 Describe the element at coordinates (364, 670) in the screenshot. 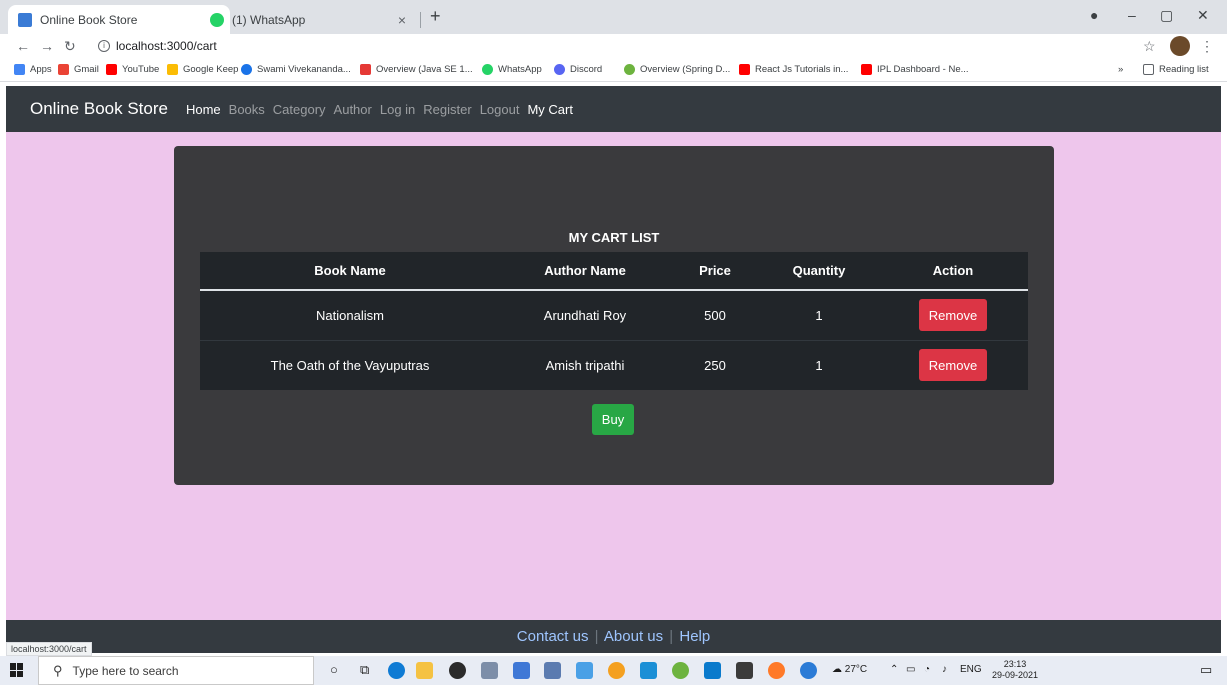

I see `task-view-icon: ⧉` at that location.